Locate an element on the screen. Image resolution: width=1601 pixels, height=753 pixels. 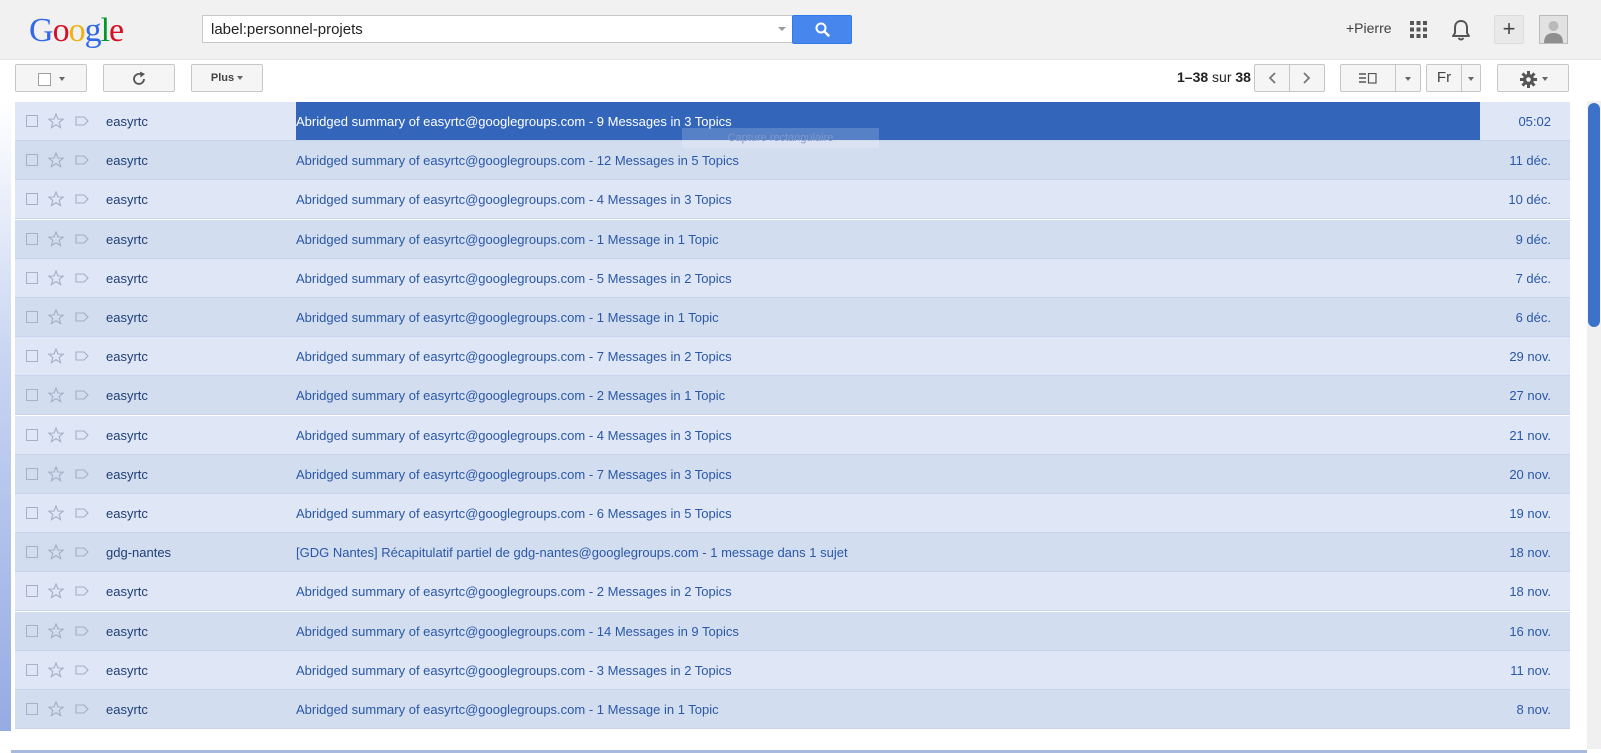
share-plus-button: + is located at coordinates (1509, 29).